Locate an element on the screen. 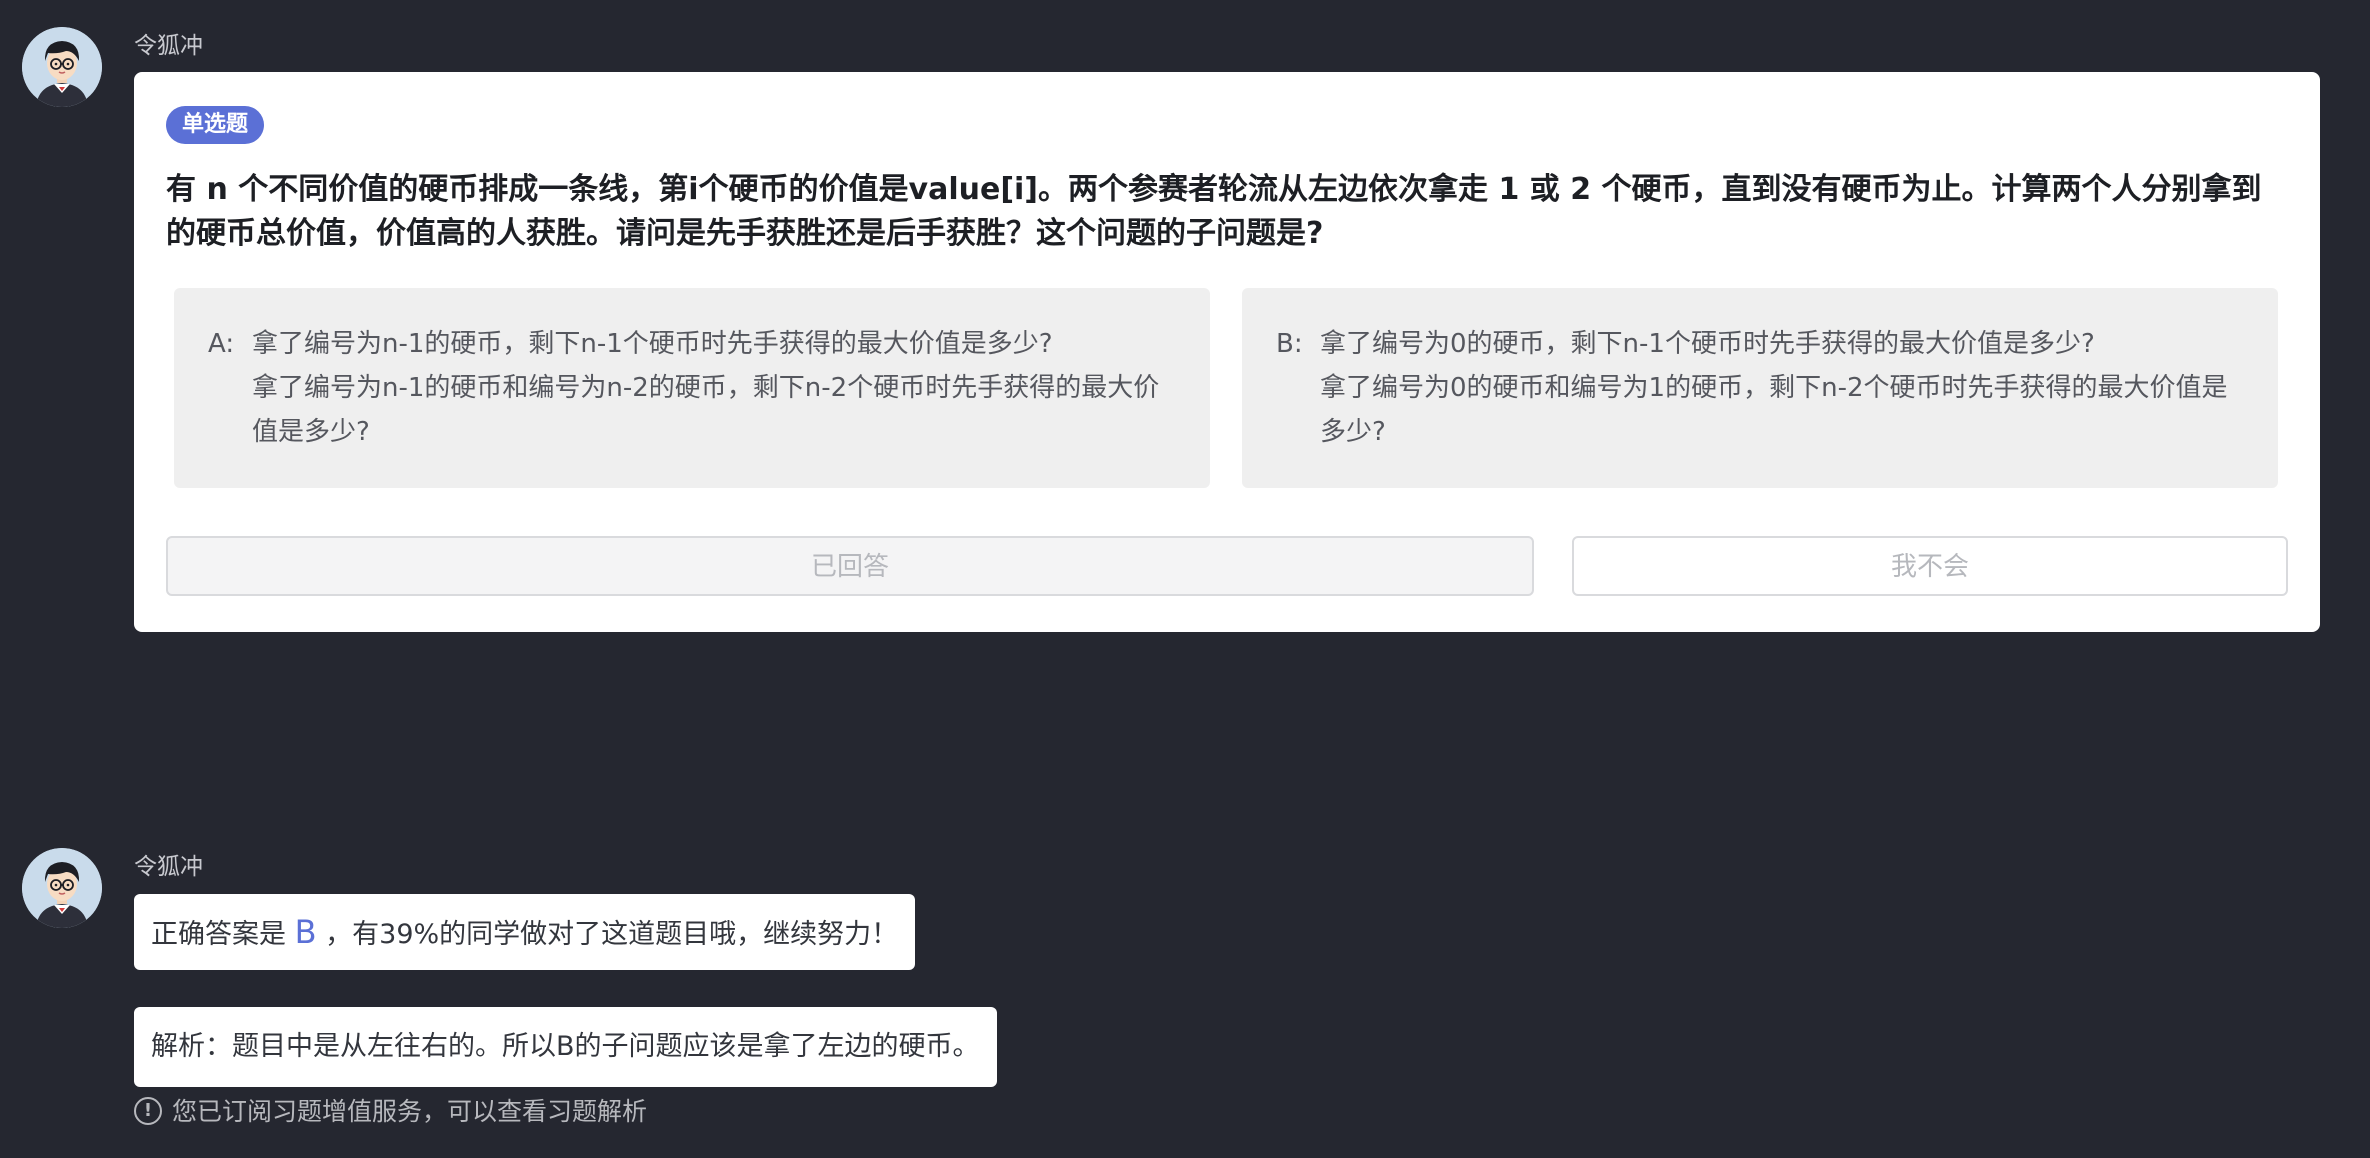 The width and height of the screenshot is (2370, 1158). answer-bubble: 正确答案是 B ，有39%的同学做对了这道题目哦，继续努力！ is located at coordinates (525, 932).